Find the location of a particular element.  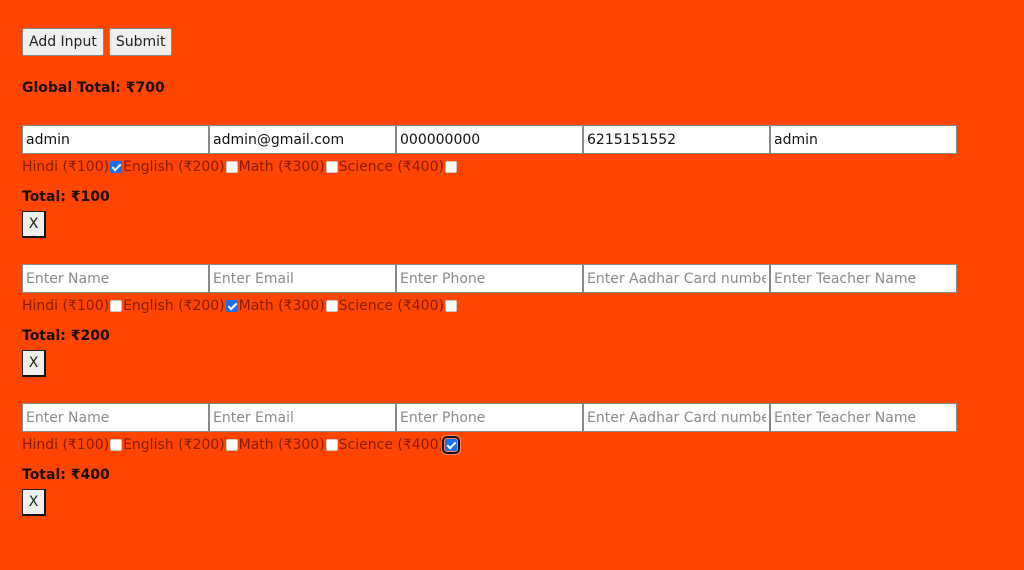

entry-total: Total: ₹200 is located at coordinates (66, 336).